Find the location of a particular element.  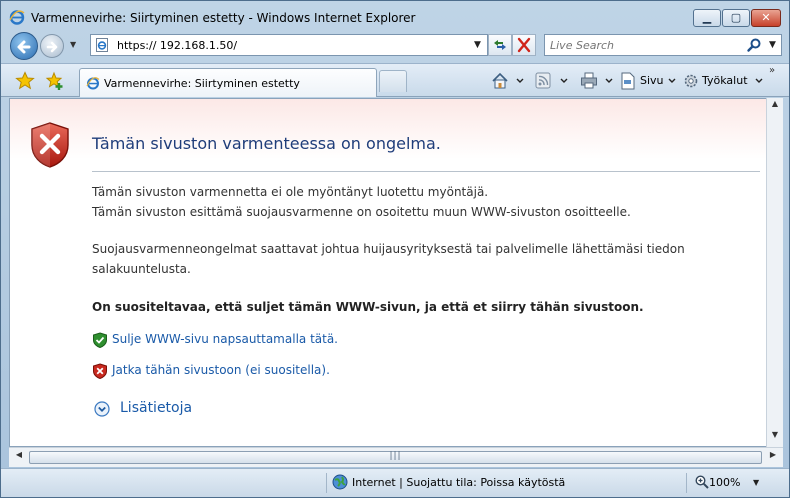

tab-certificate-error: Varmennevirhe: Siirtyminen estetty is located at coordinates (228, 82).